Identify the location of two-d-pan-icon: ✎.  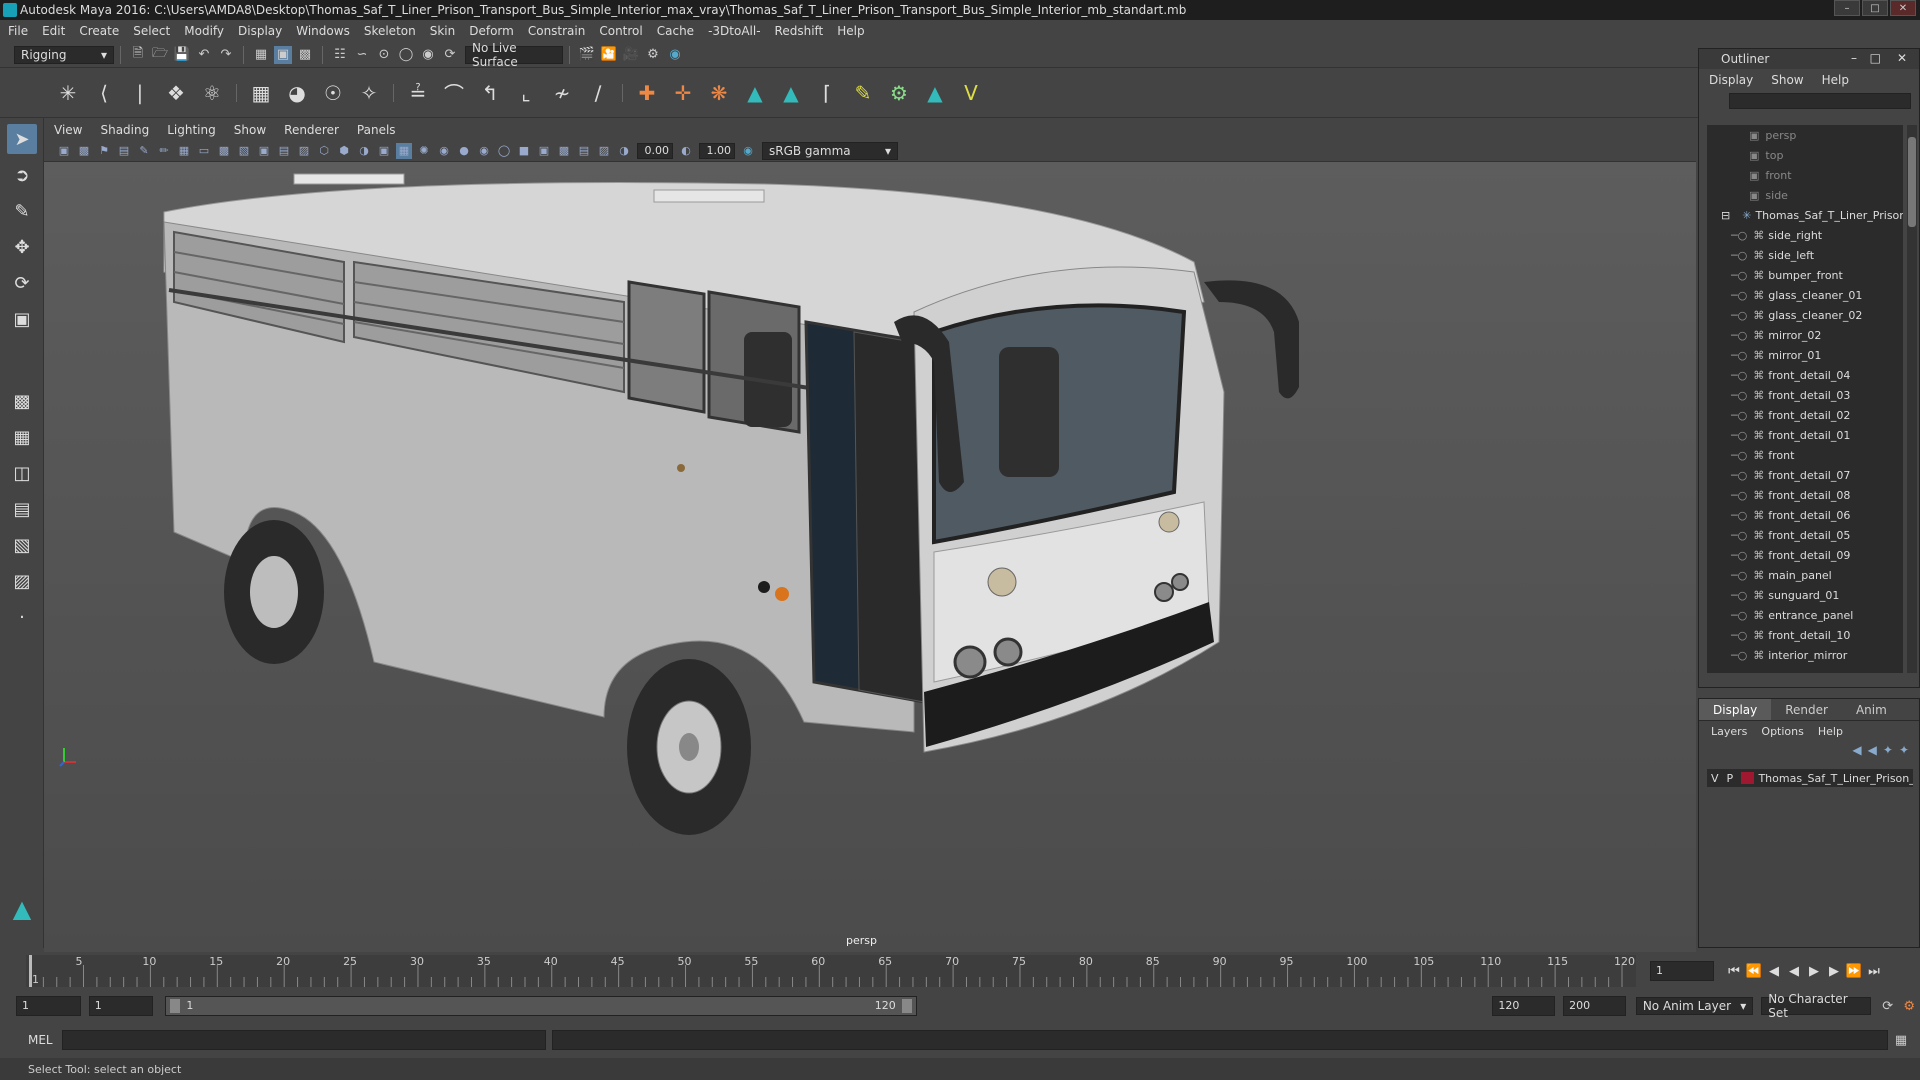
(144, 151).